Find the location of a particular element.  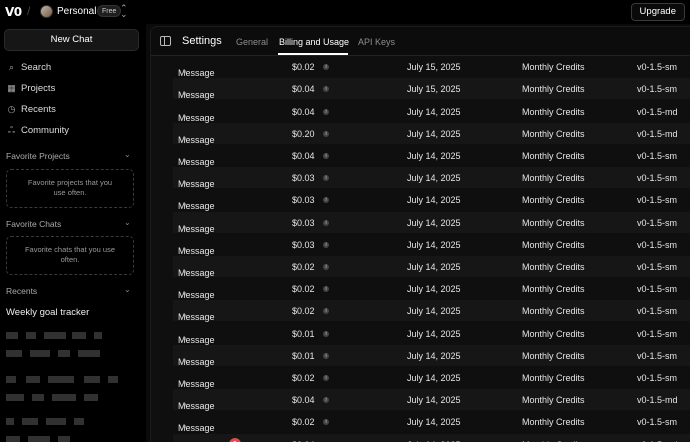

workspace-name: Personal is located at coordinates (76, 11).